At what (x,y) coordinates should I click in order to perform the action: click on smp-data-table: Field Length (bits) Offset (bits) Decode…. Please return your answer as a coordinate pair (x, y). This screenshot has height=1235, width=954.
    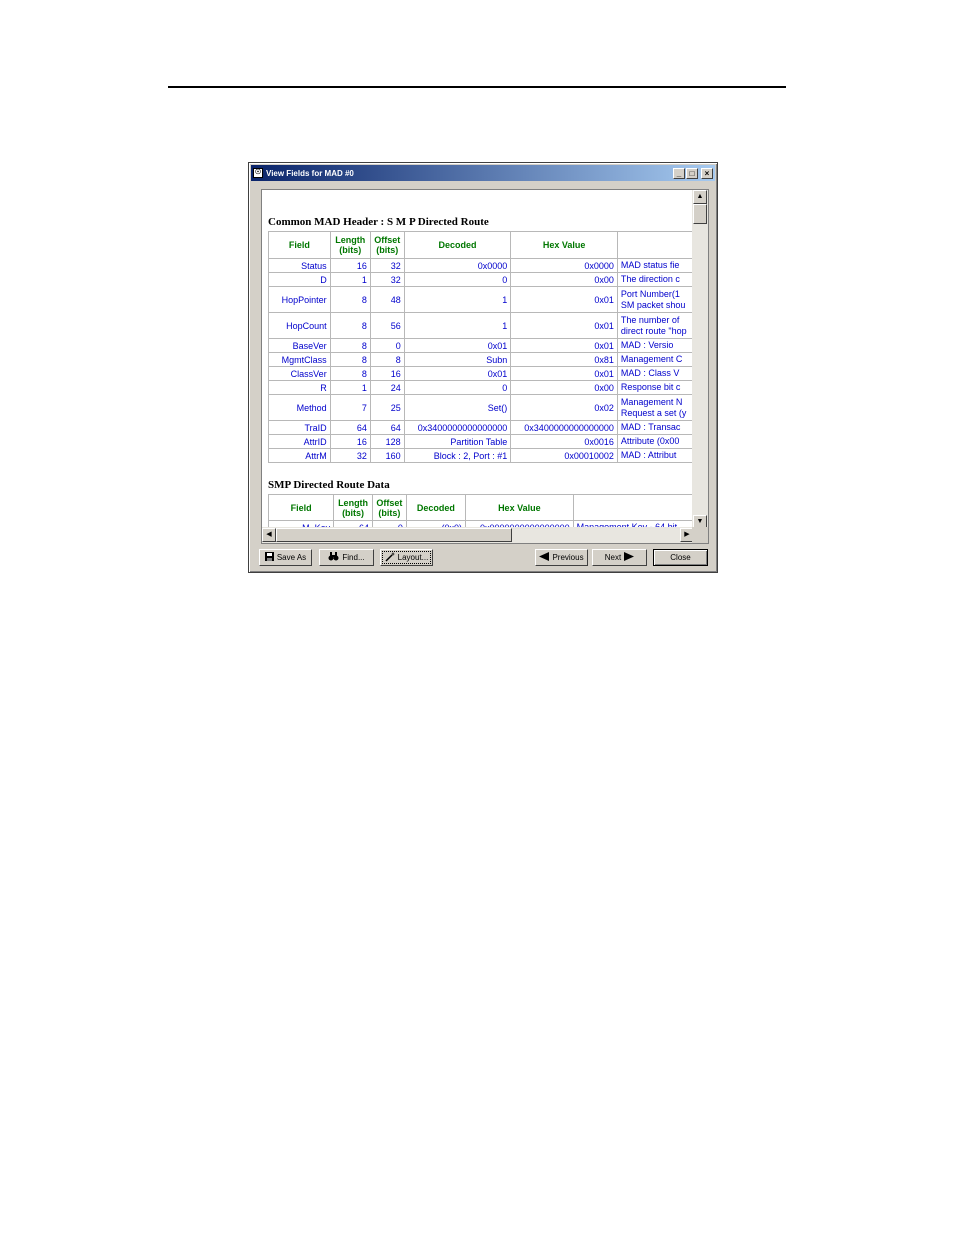
    Looking at the image, I should click on (480, 511).